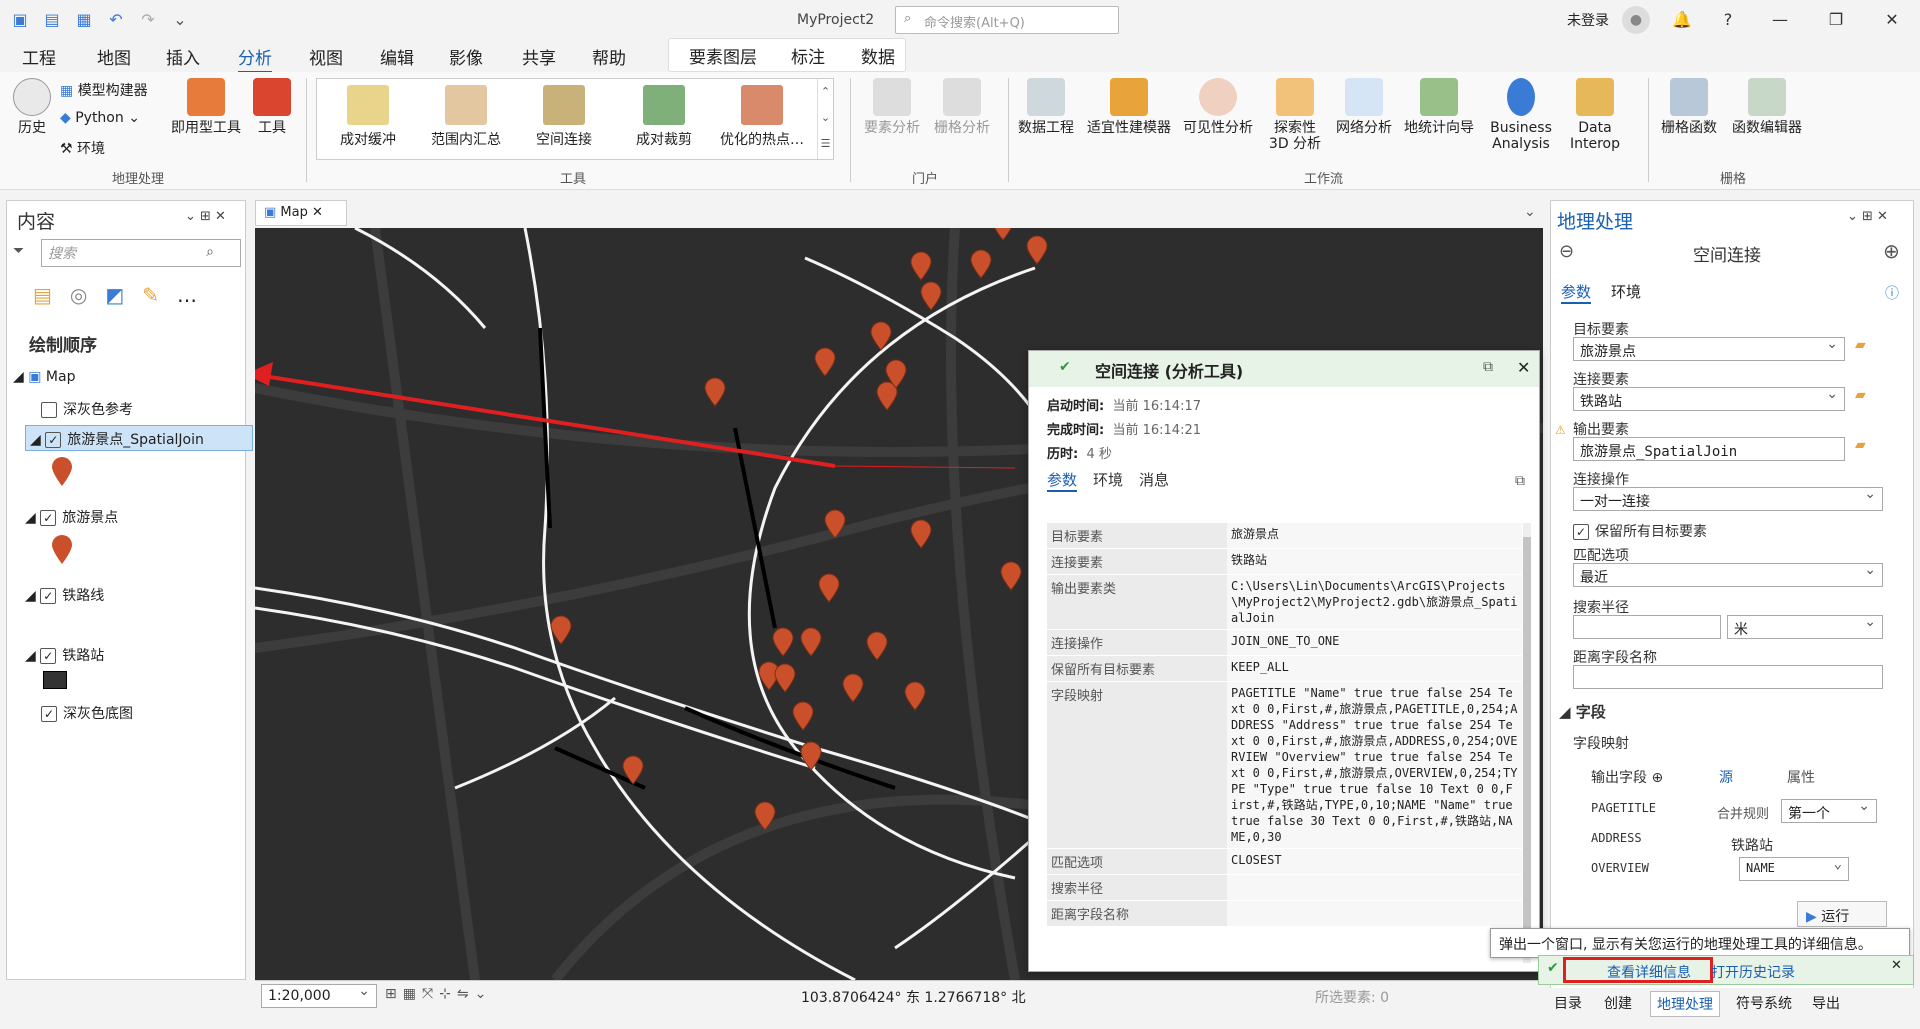  Describe the element at coordinates (1364, 107) in the screenshot. I see `network-analysis-button: 网络分析` at that location.